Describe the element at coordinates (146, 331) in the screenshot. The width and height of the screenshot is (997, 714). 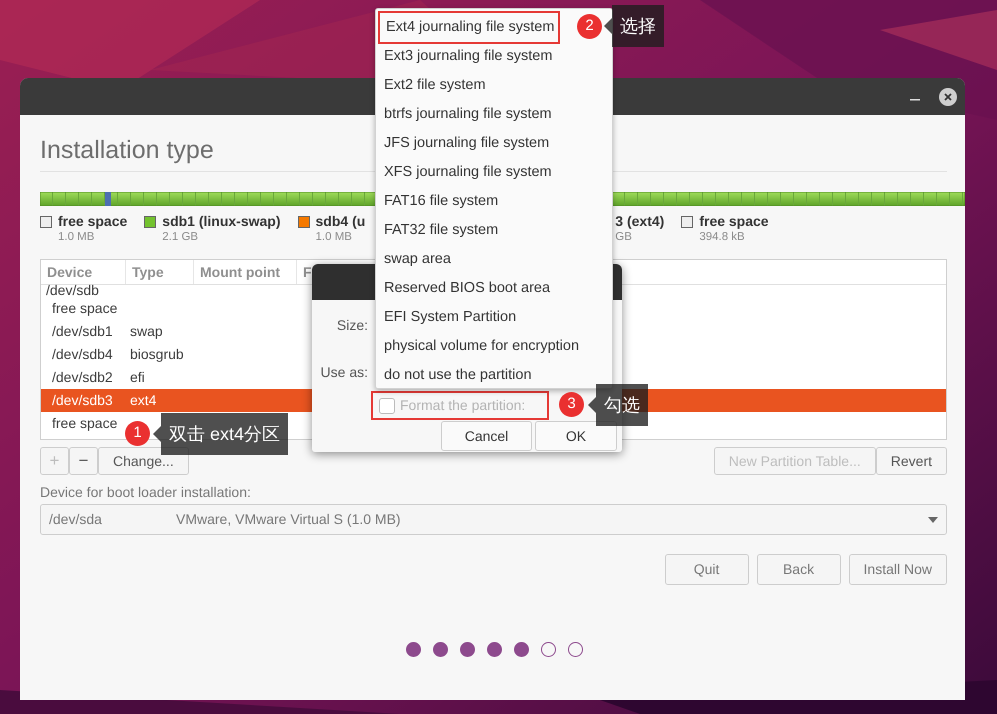
I see `table-cell-text: swap` at that location.